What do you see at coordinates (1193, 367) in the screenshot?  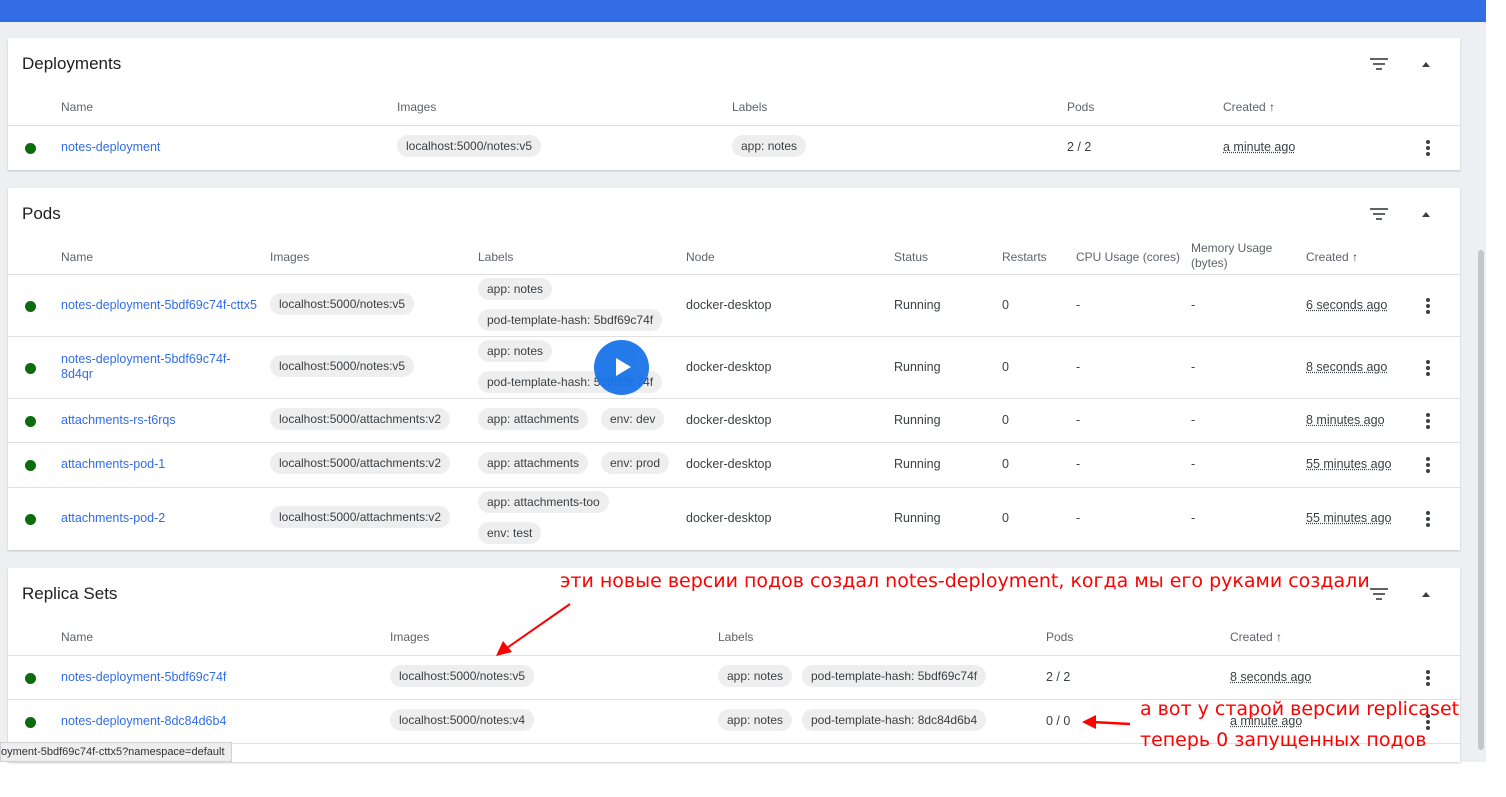 I see `memory-cell: -` at bounding box center [1193, 367].